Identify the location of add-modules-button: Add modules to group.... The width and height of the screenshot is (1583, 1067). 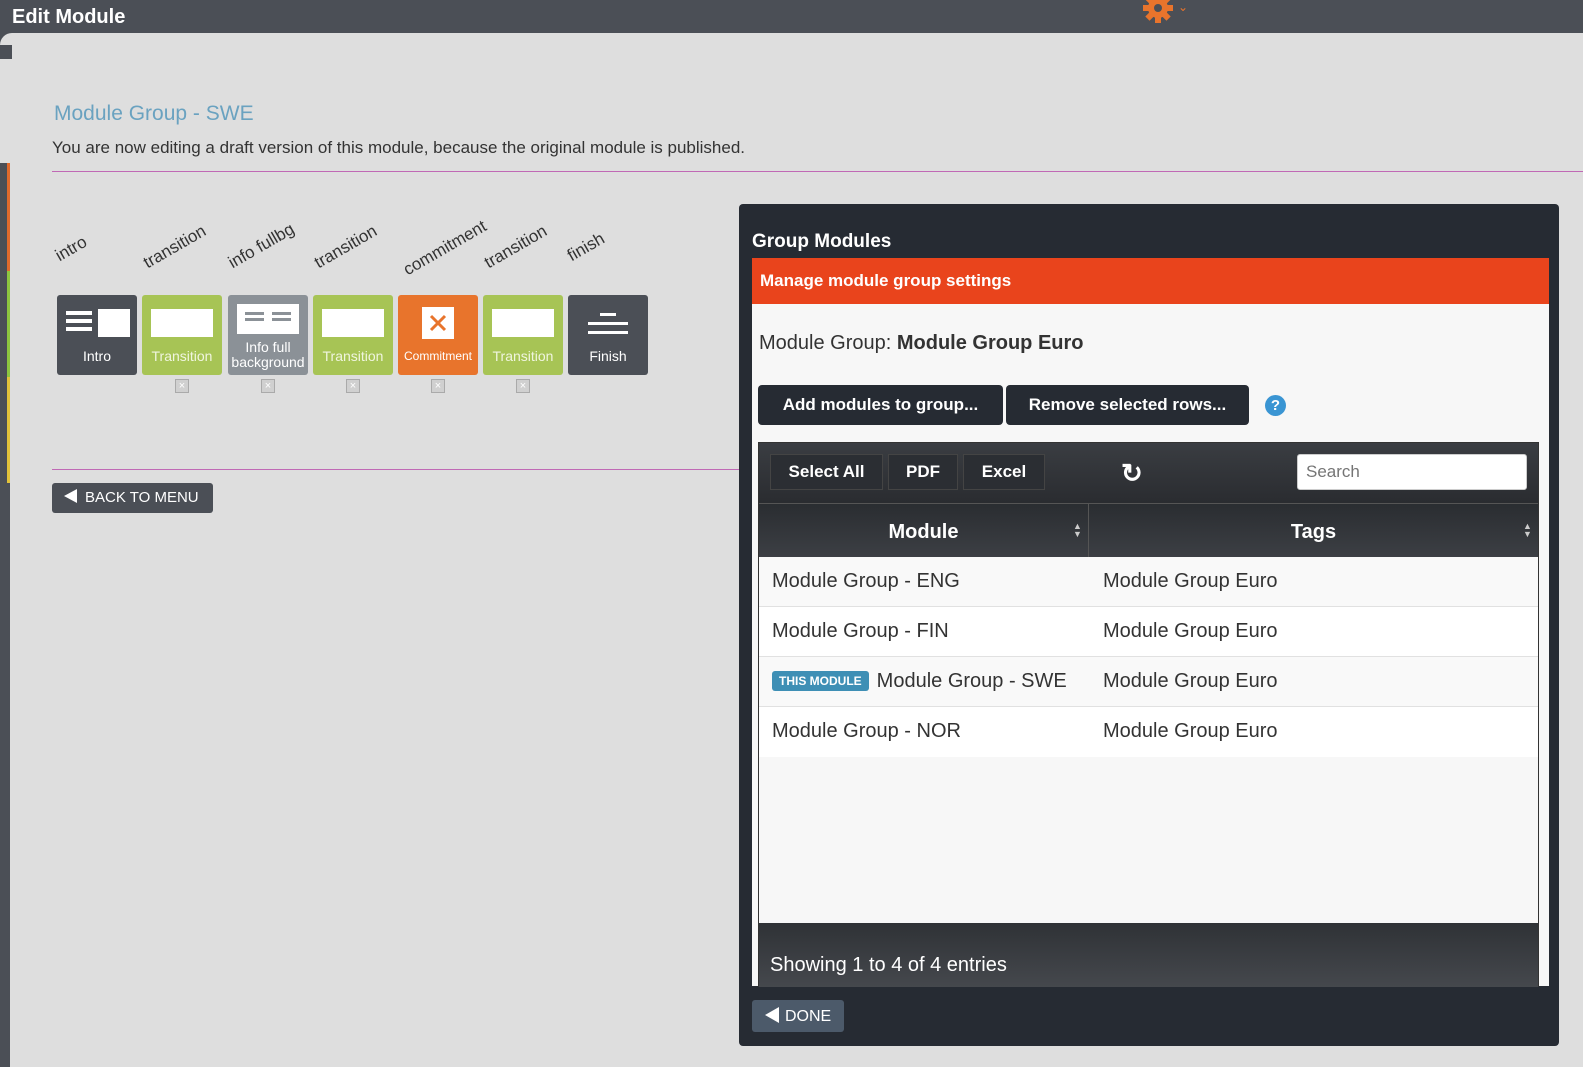
(880, 405).